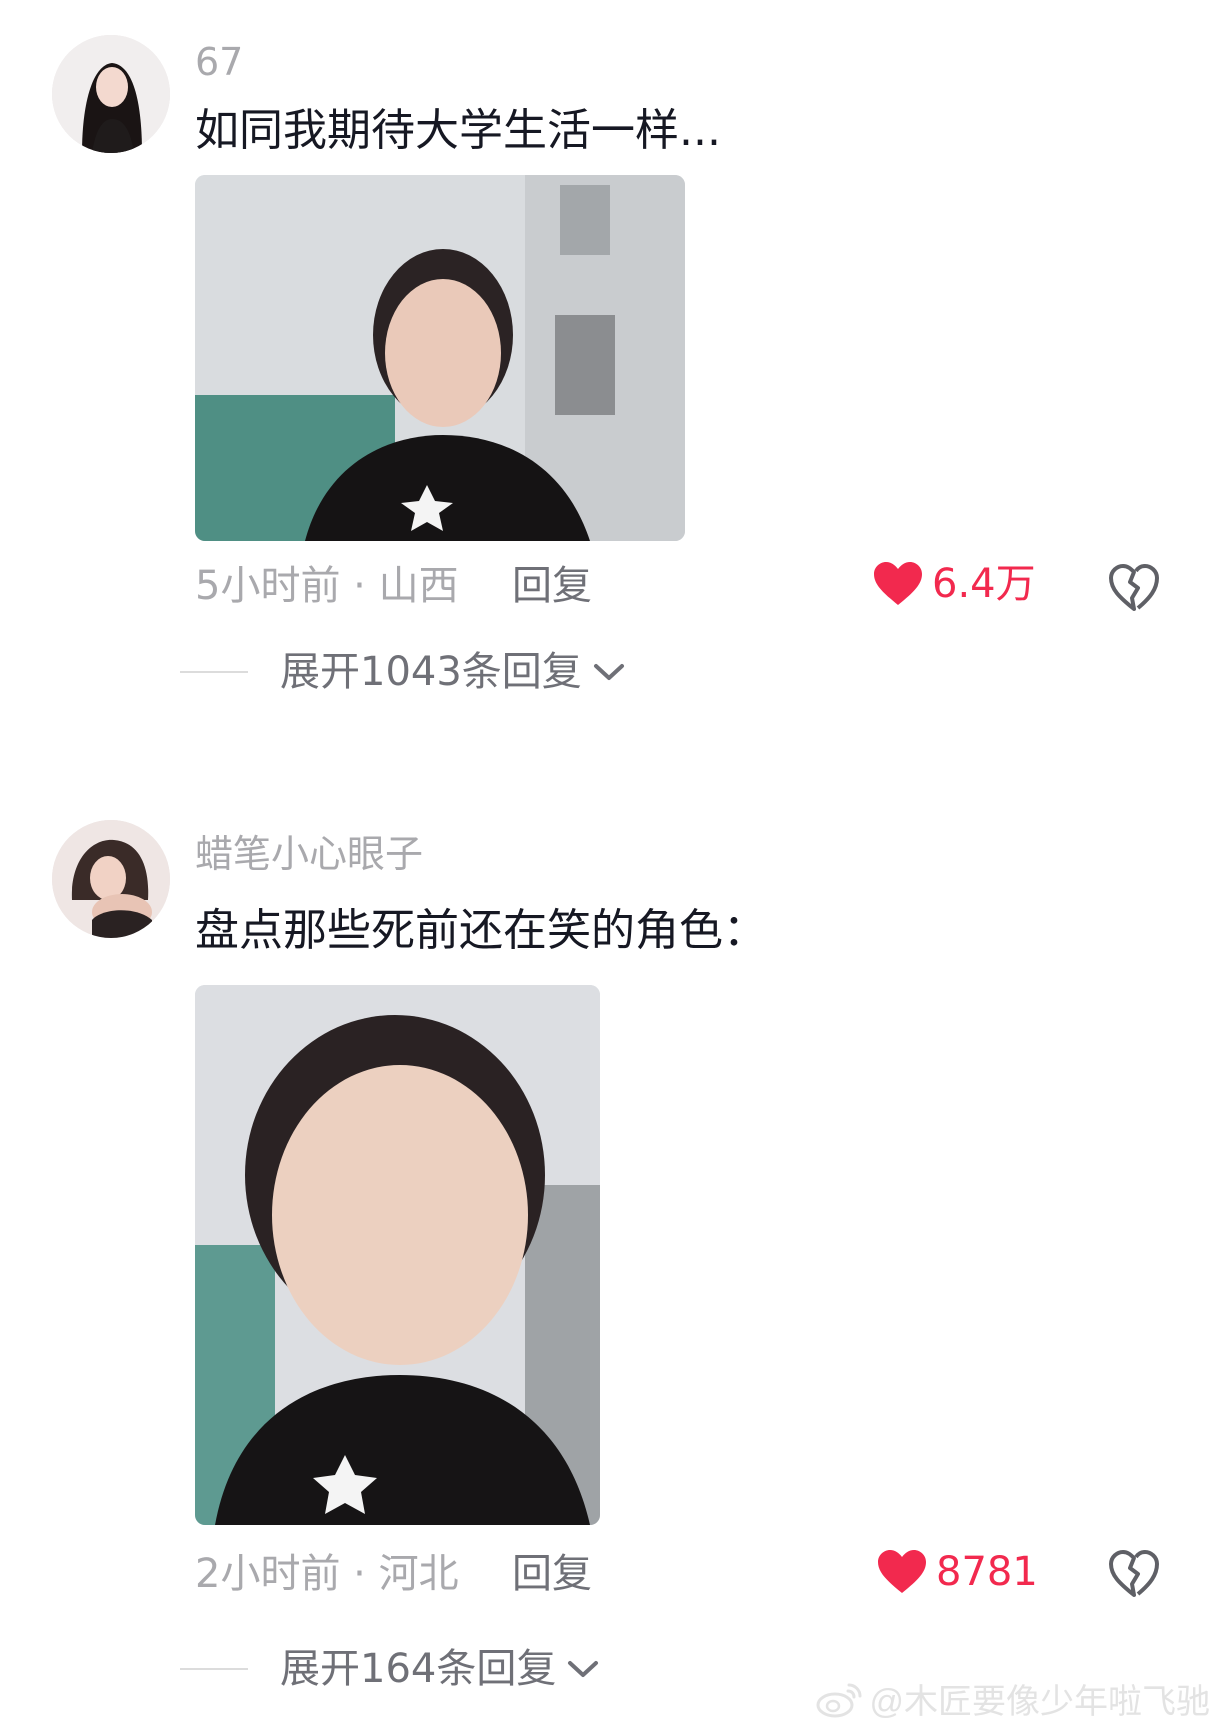  Describe the element at coordinates (309, 854) in the screenshot. I see `username: 蜡笔小心眼子` at that location.